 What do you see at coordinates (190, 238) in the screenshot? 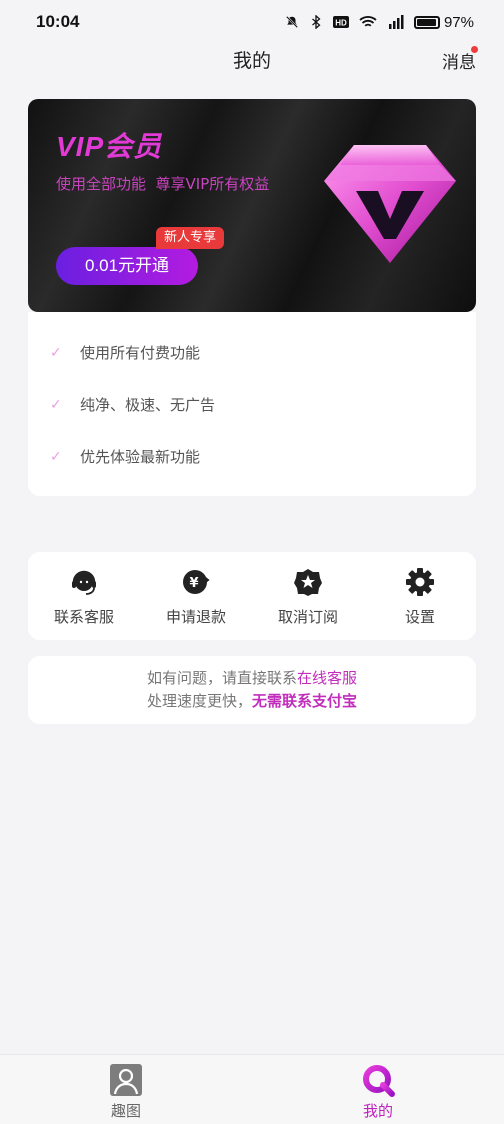
I see `new-user-badge: 新人专享` at bounding box center [190, 238].